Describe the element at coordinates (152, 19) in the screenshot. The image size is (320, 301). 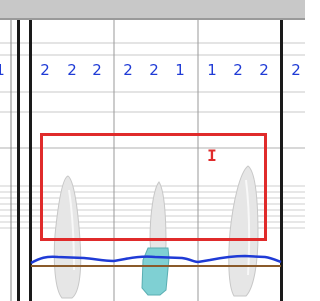
I see `top-bar-border` at that location.